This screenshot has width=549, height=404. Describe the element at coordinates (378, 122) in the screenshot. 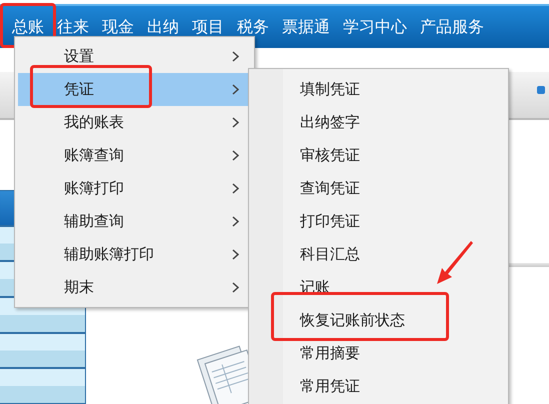

I see `submenu-item: 出纳签字` at that location.